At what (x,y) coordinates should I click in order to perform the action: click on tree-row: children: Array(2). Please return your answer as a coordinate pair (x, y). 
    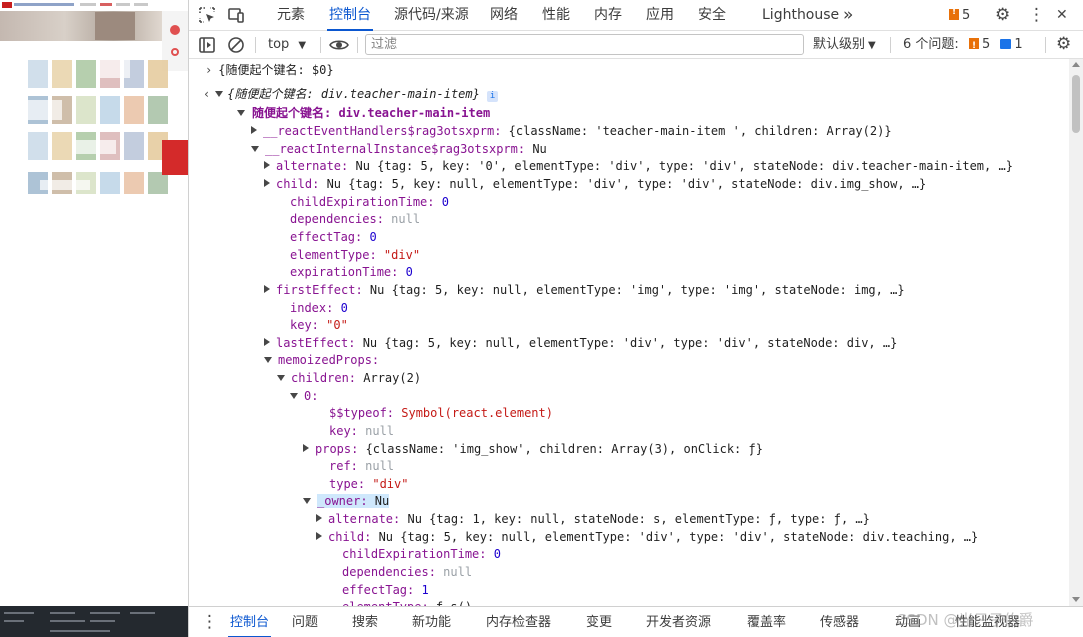
    Looking at the image, I should click on (349, 378).